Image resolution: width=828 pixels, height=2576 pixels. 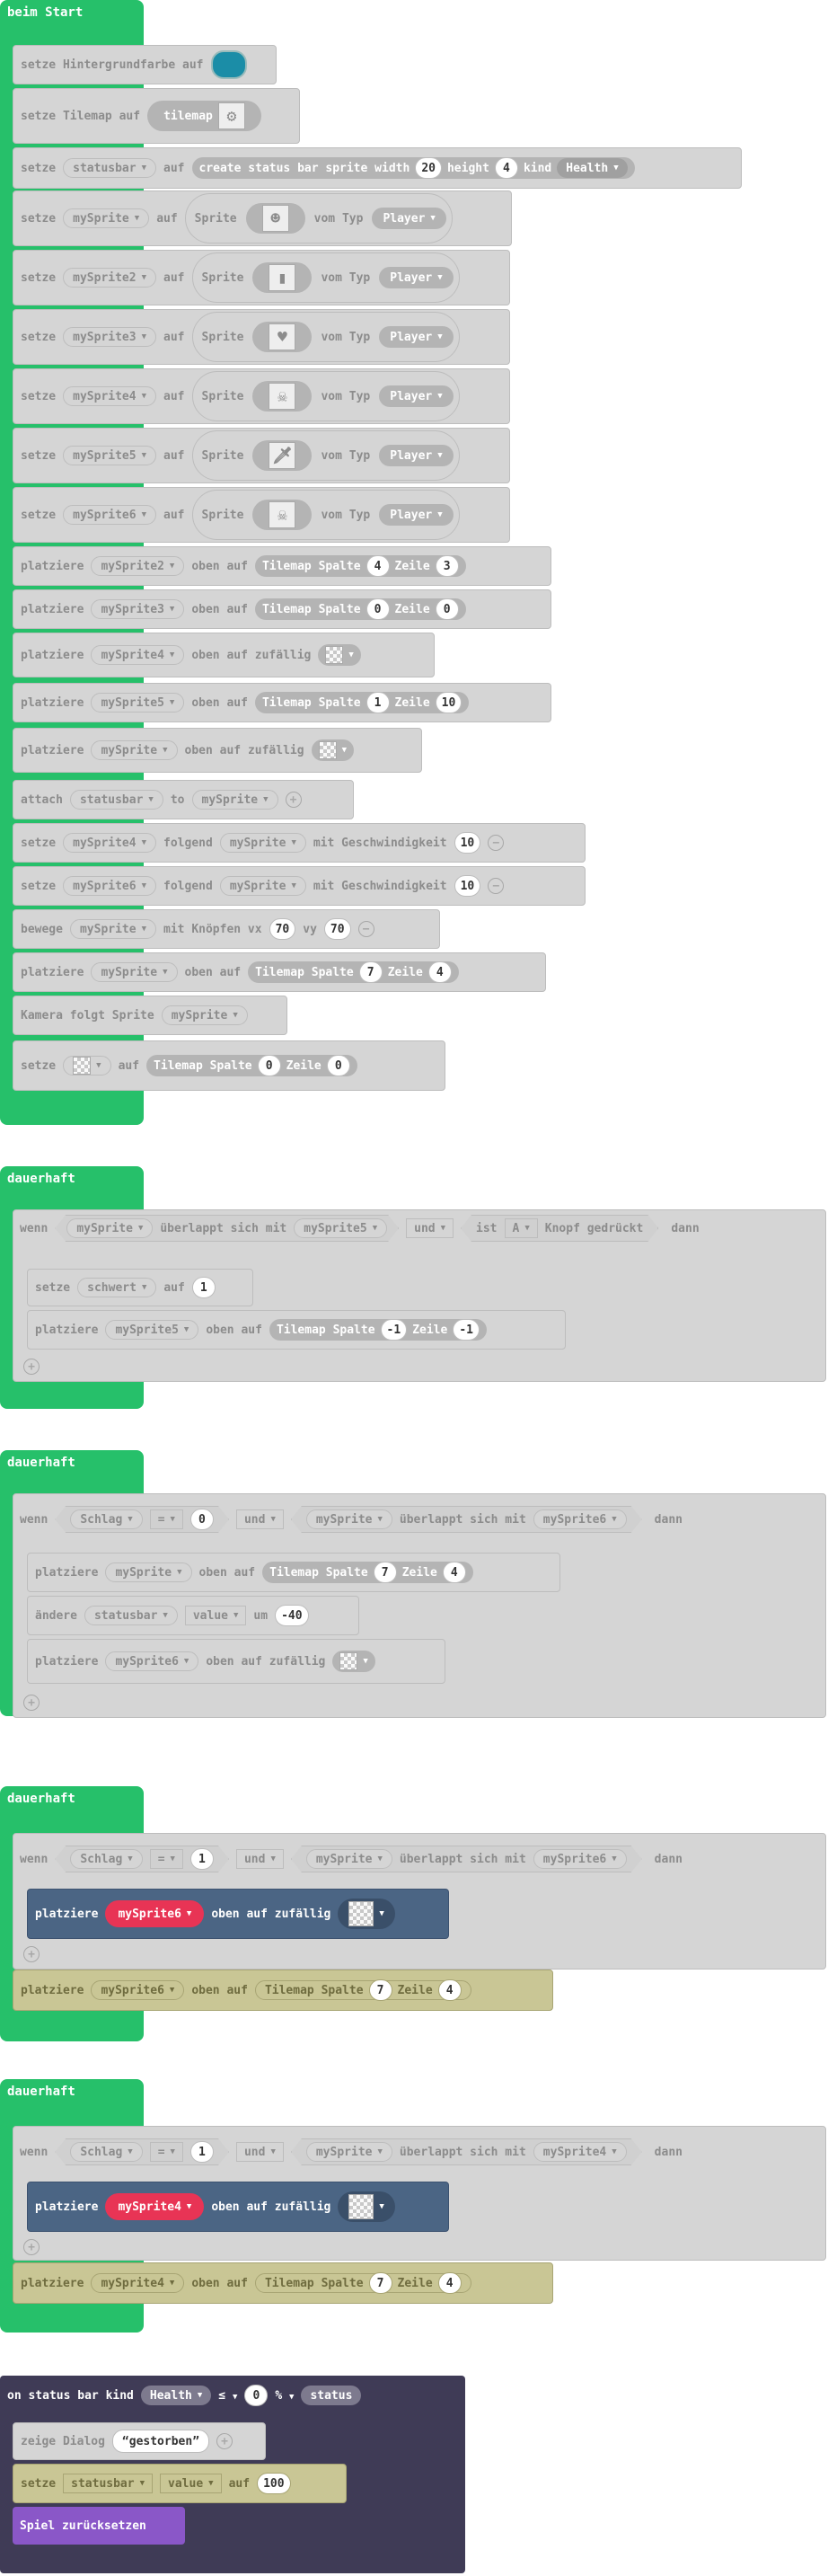 What do you see at coordinates (117, 1288) in the screenshot?
I see `variable-dropdown: schwert ▼` at bounding box center [117, 1288].